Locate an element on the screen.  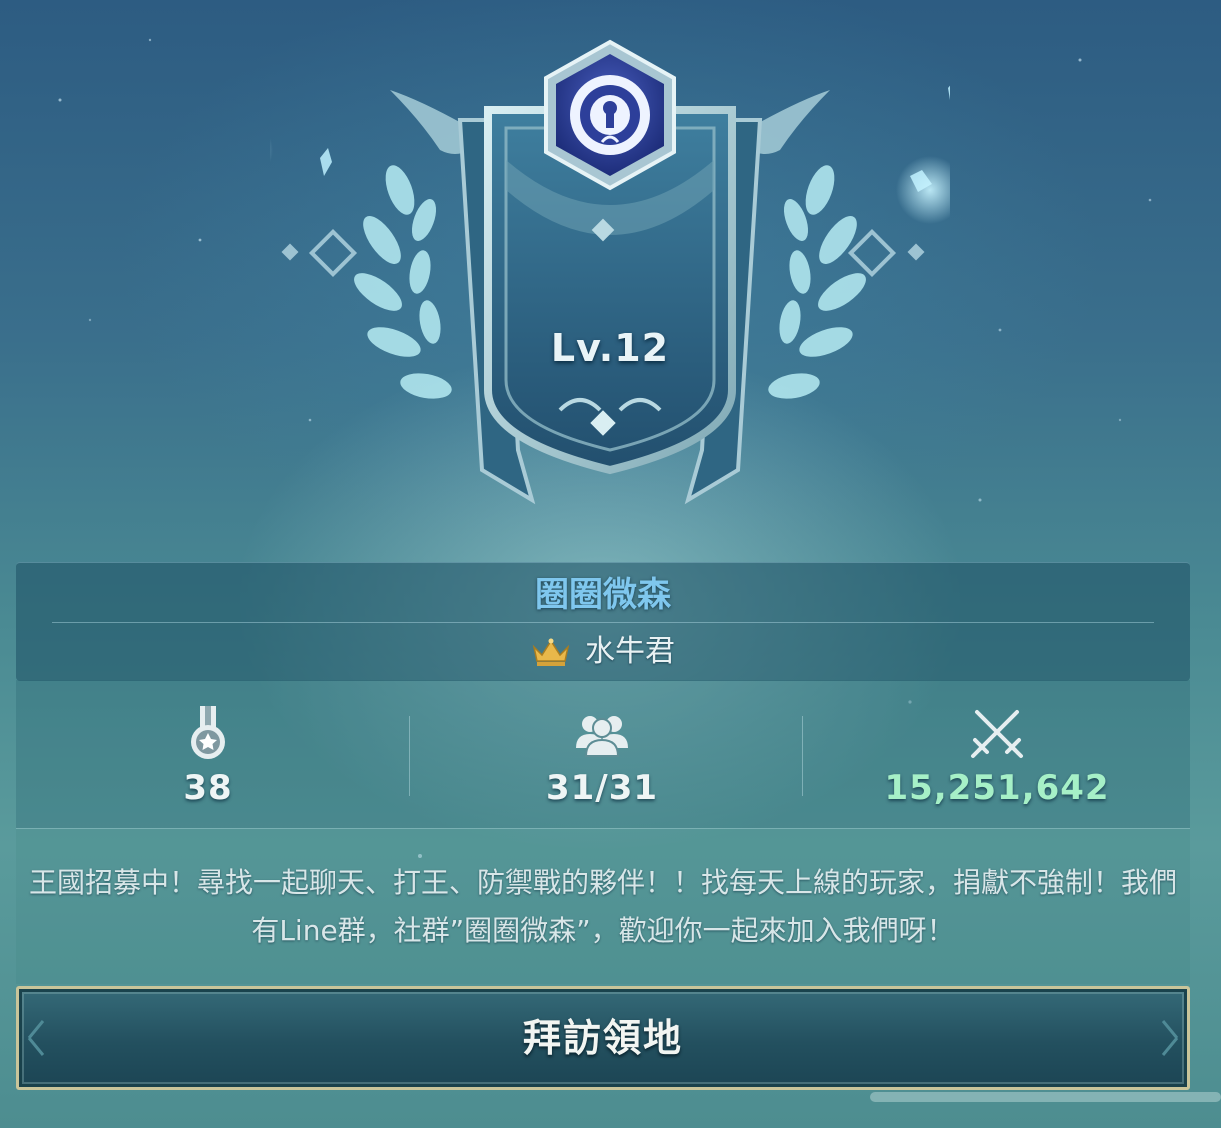
combat-power-value: 15,251,642 is located at coordinates (997, 788).